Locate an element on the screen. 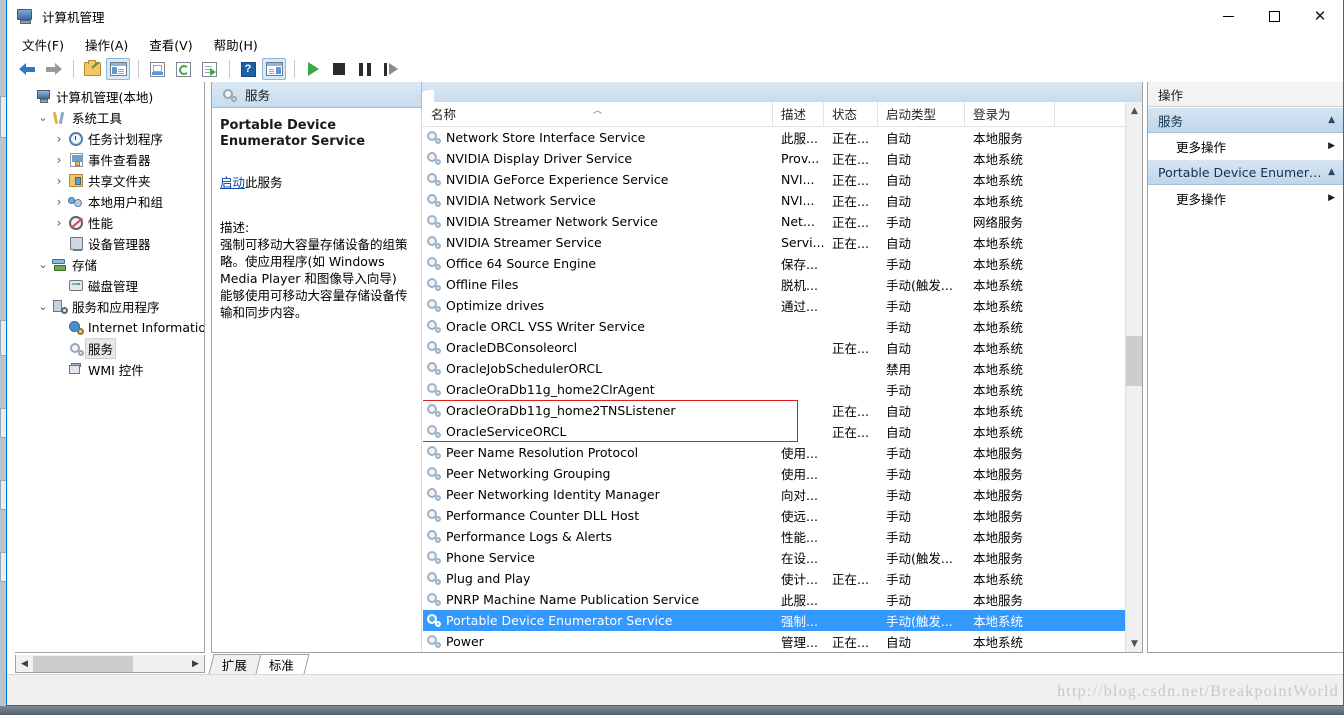  tree-node-8: ⌄ 存储 is located at coordinates (109, 264).